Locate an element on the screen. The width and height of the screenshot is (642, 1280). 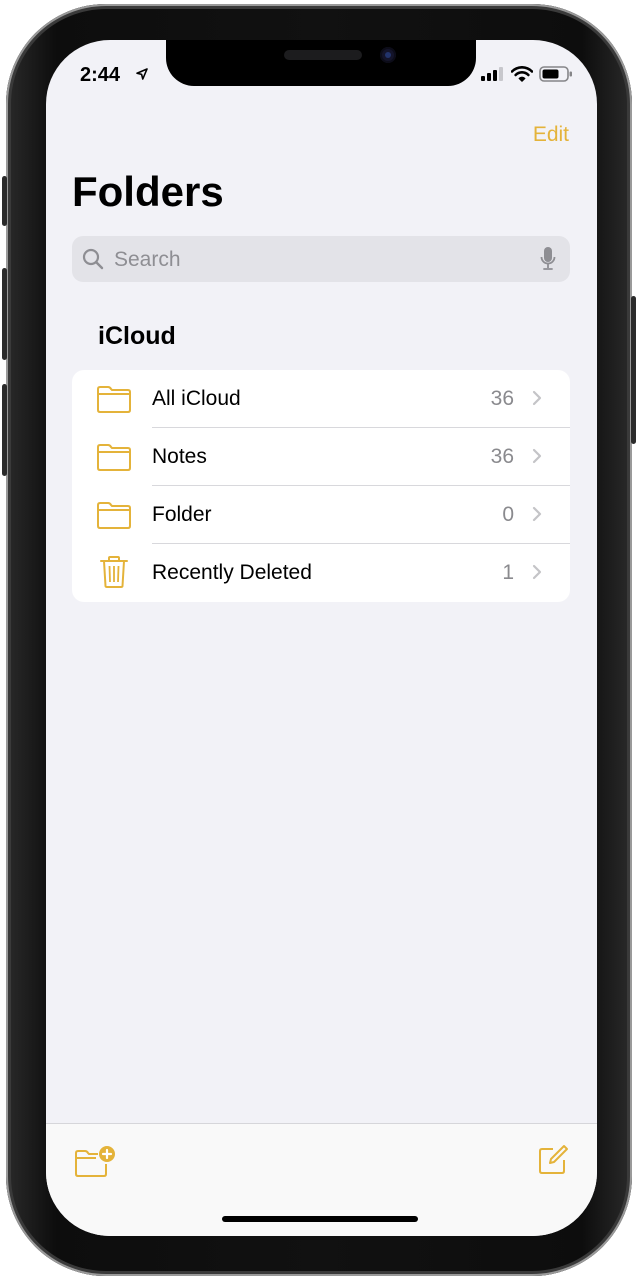
new-folder-icon is located at coordinates (96, 1161).